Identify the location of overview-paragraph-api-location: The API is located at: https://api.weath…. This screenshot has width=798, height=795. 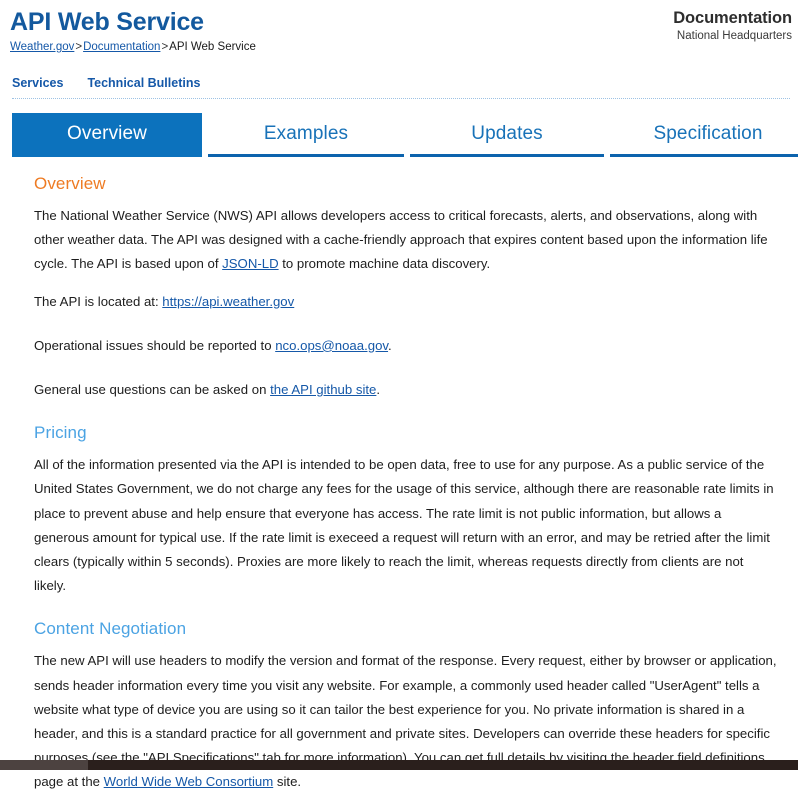
(406, 302).